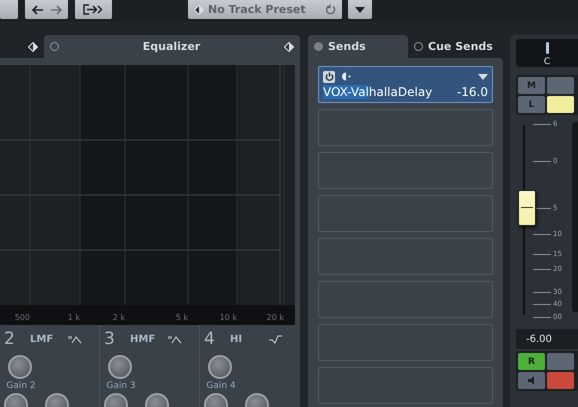 The image size is (578, 407). I want to click on frequency-label: 2 k, so click(118, 317).